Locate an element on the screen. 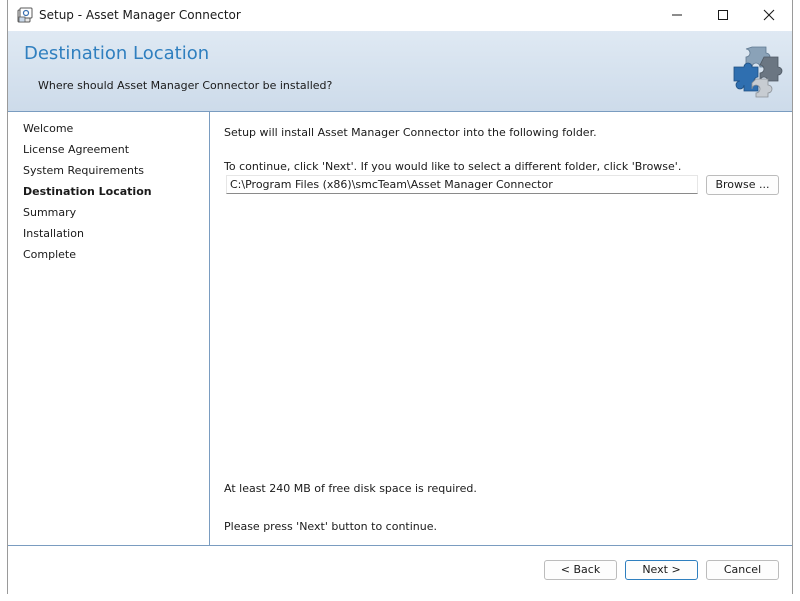 This screenshot has width=800, height=601. window-title: Setup - Asset Manager Connector is located at coordinates (140, 15).